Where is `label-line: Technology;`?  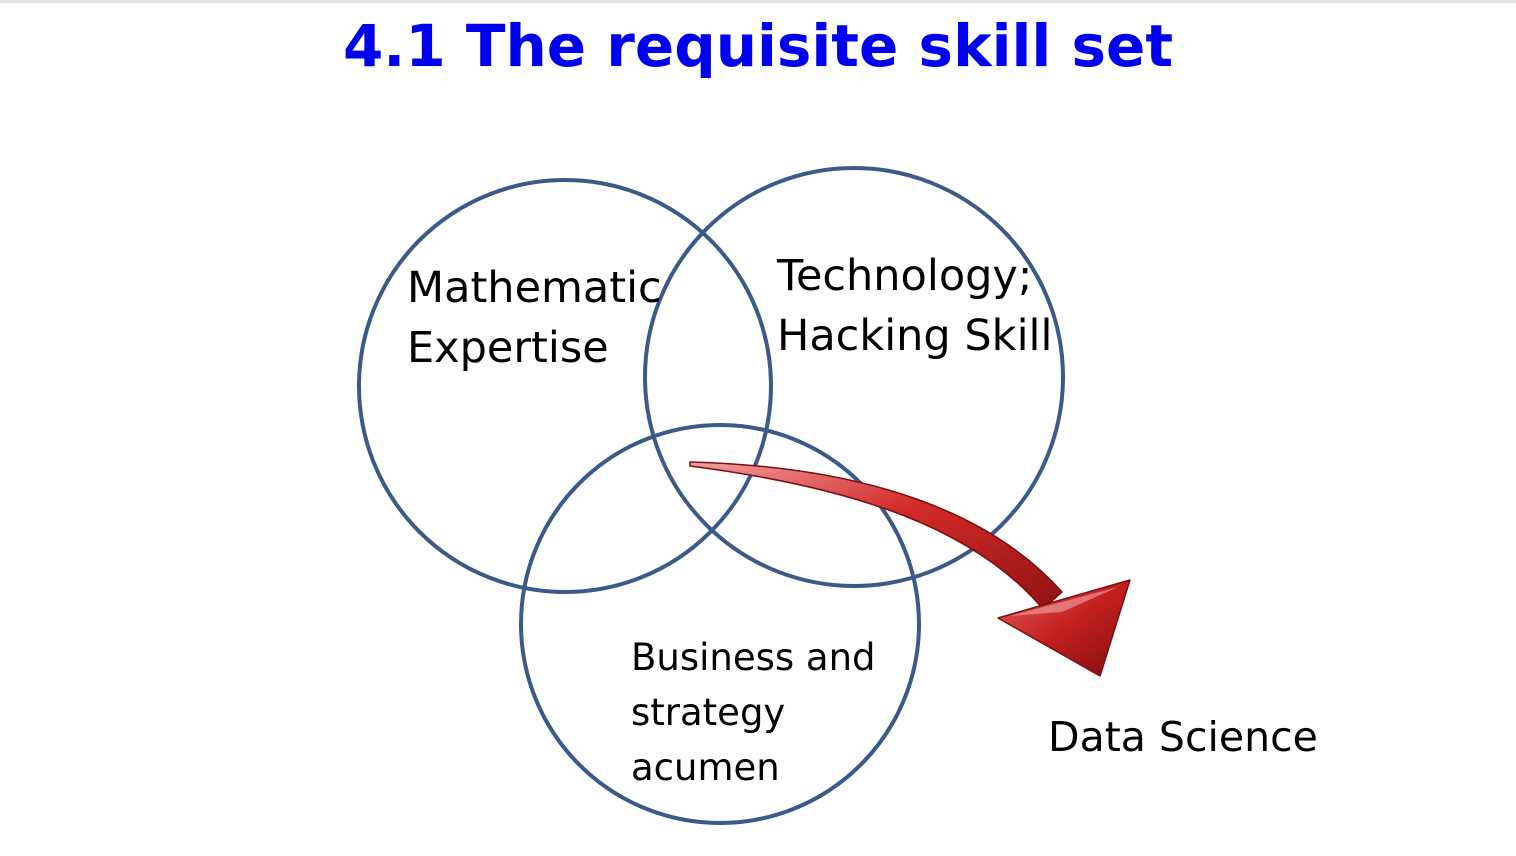
label-line: Technology; is located at coordinates (905, 276).